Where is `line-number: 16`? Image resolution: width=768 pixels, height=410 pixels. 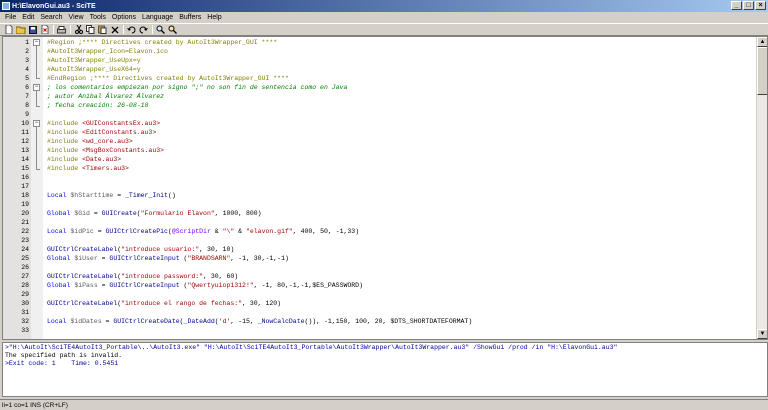 line-number: 16 is located at coordinates (25, 177).